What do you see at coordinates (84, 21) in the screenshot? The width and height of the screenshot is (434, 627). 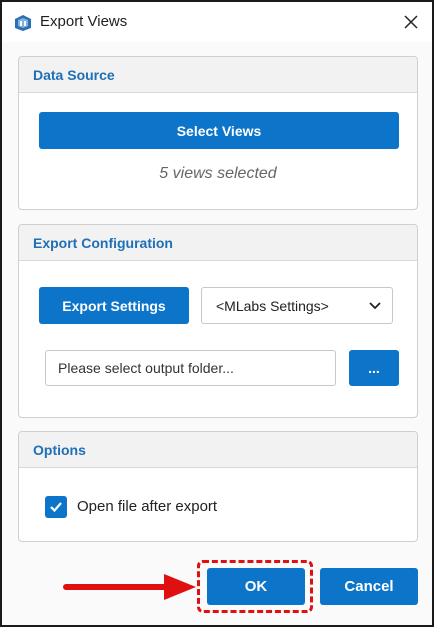 I see `window-title: Export Views` at bounding box center [84, 21].